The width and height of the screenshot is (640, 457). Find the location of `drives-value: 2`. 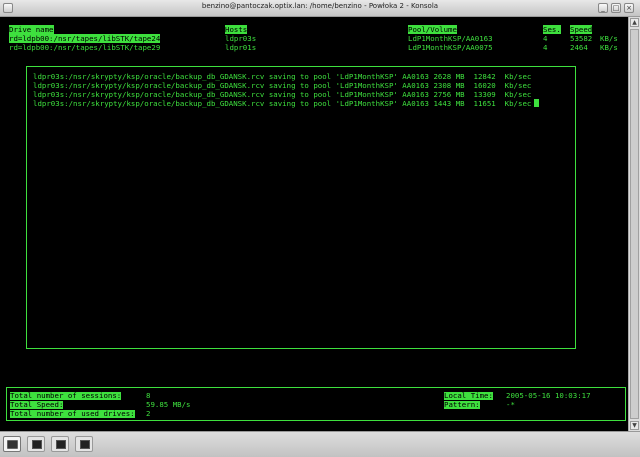

drives-value: 2 is located at coordinates (148, 413).